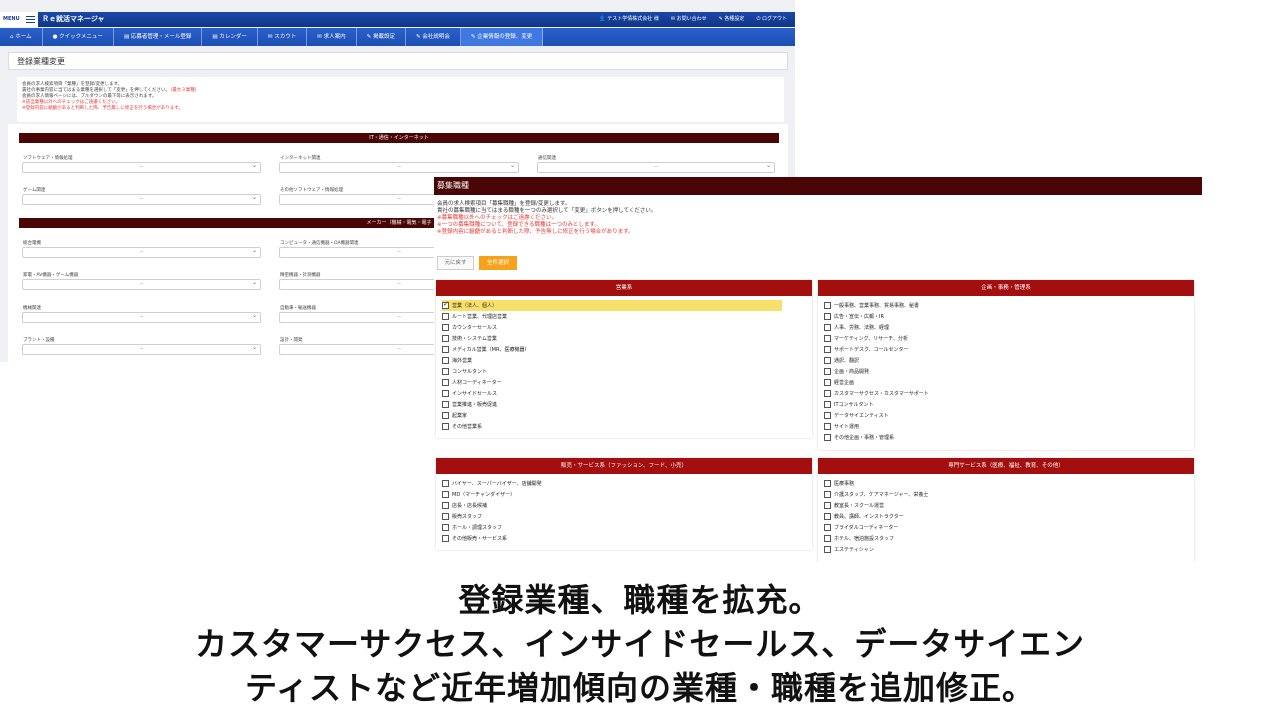  I want to click on job-checkbox-row: マーケティング、リサーチ、分析, so click(1009, 338).